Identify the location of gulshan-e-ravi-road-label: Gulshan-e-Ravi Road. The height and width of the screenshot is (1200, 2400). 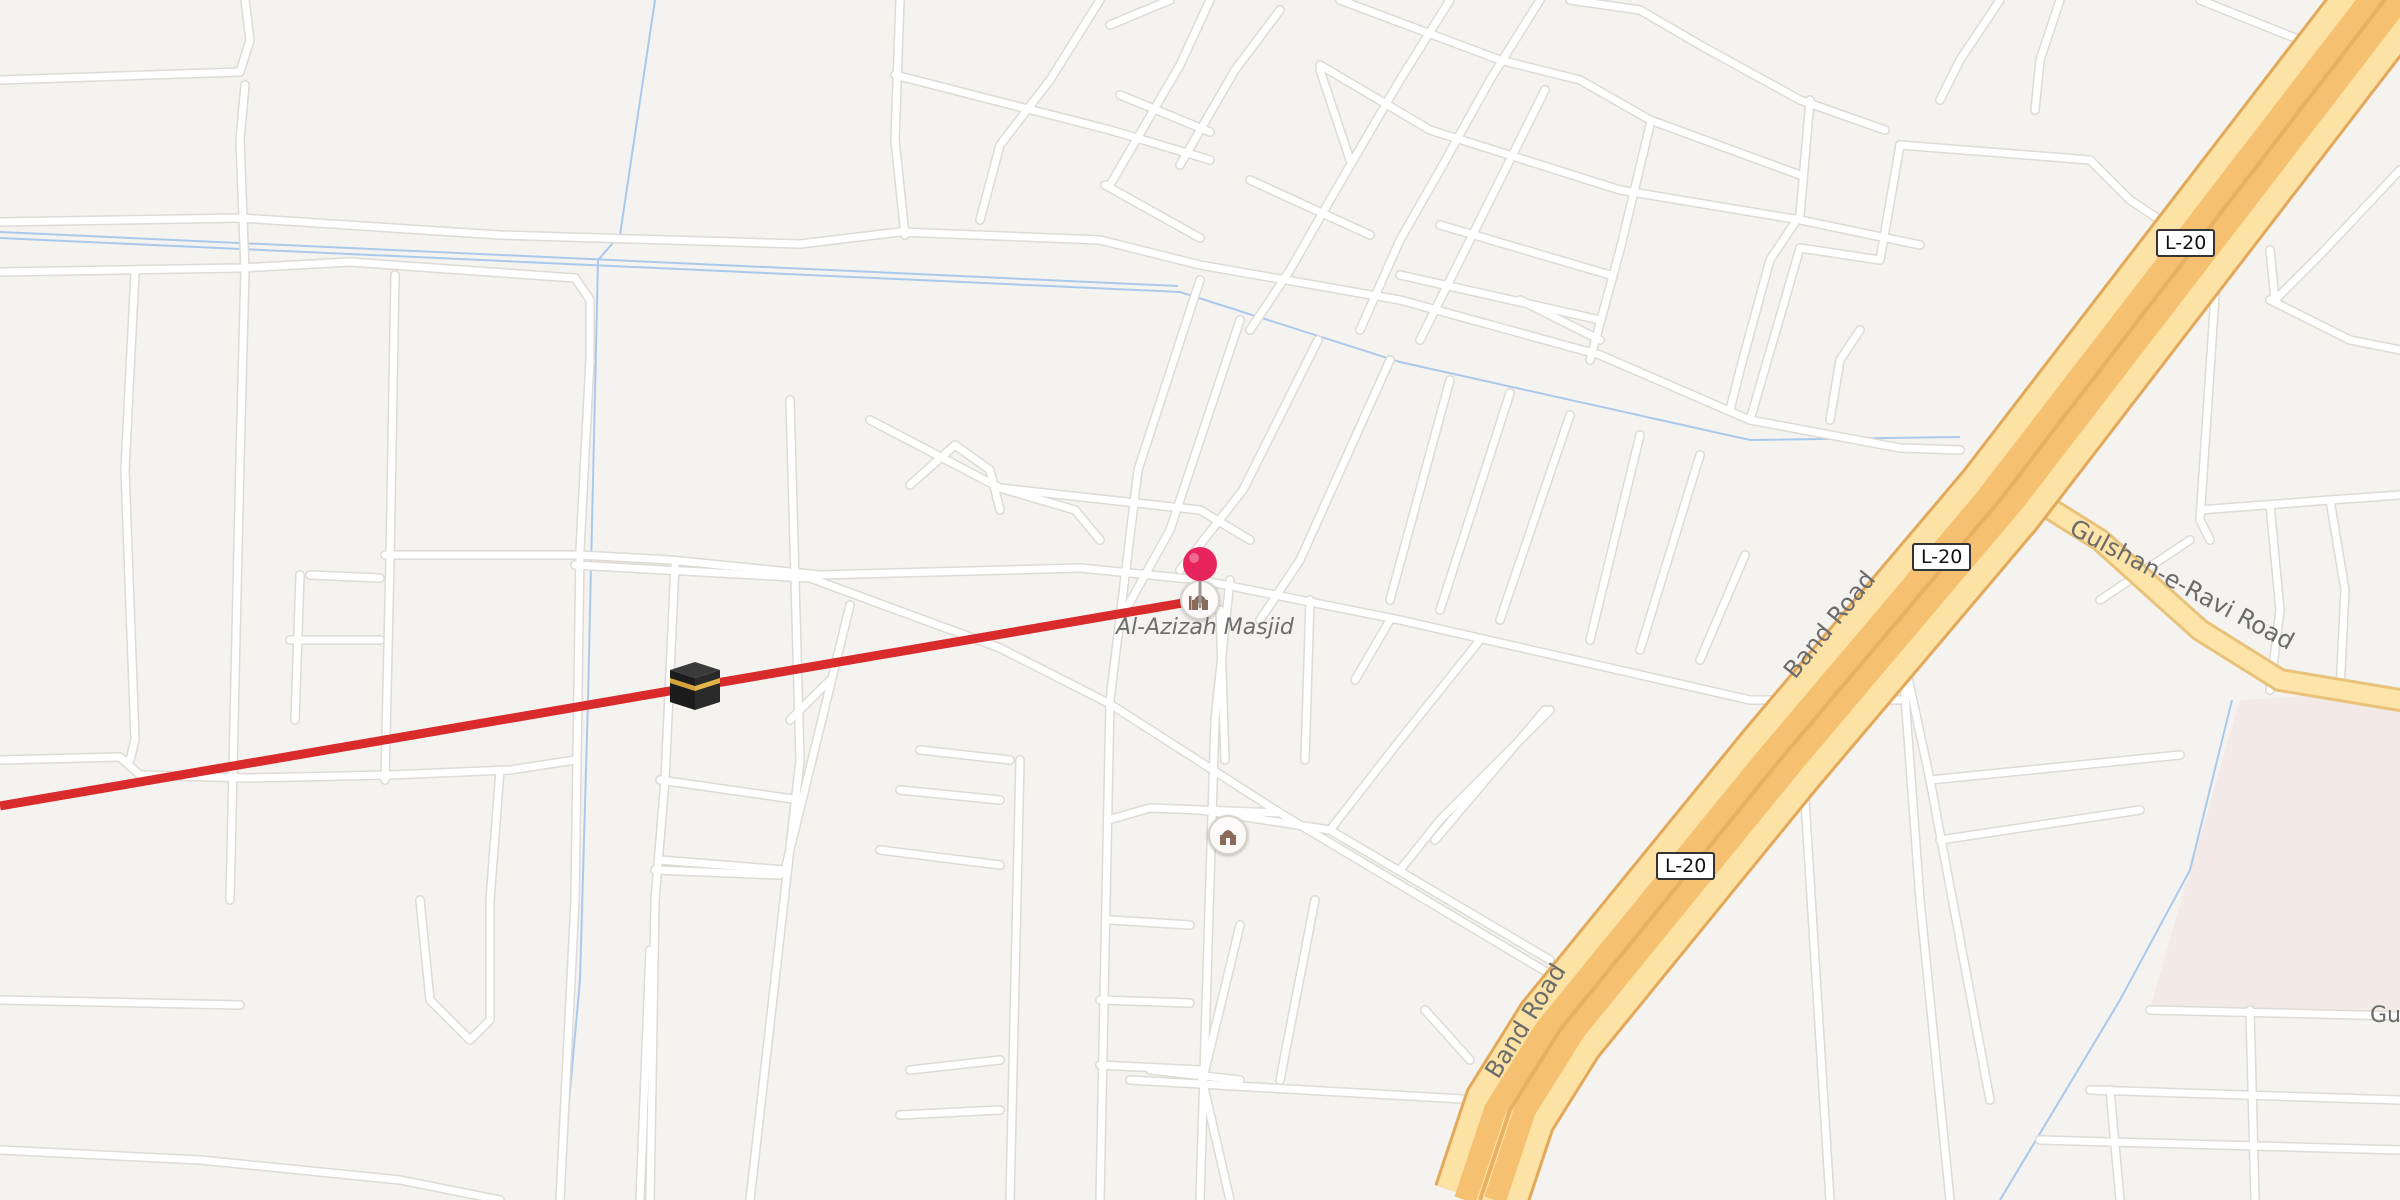
(2182, 585).